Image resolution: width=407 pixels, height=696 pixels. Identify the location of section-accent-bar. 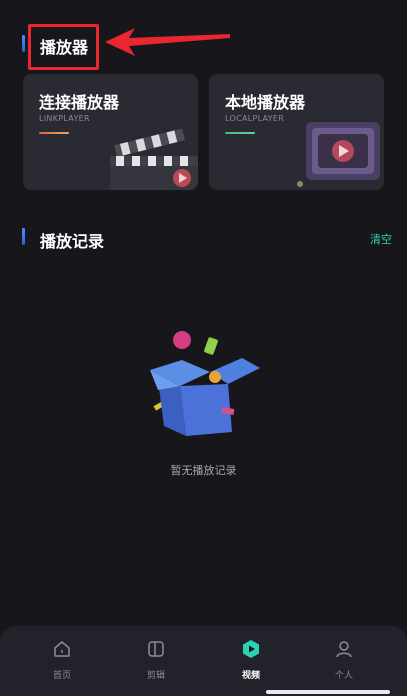
(23, 43).